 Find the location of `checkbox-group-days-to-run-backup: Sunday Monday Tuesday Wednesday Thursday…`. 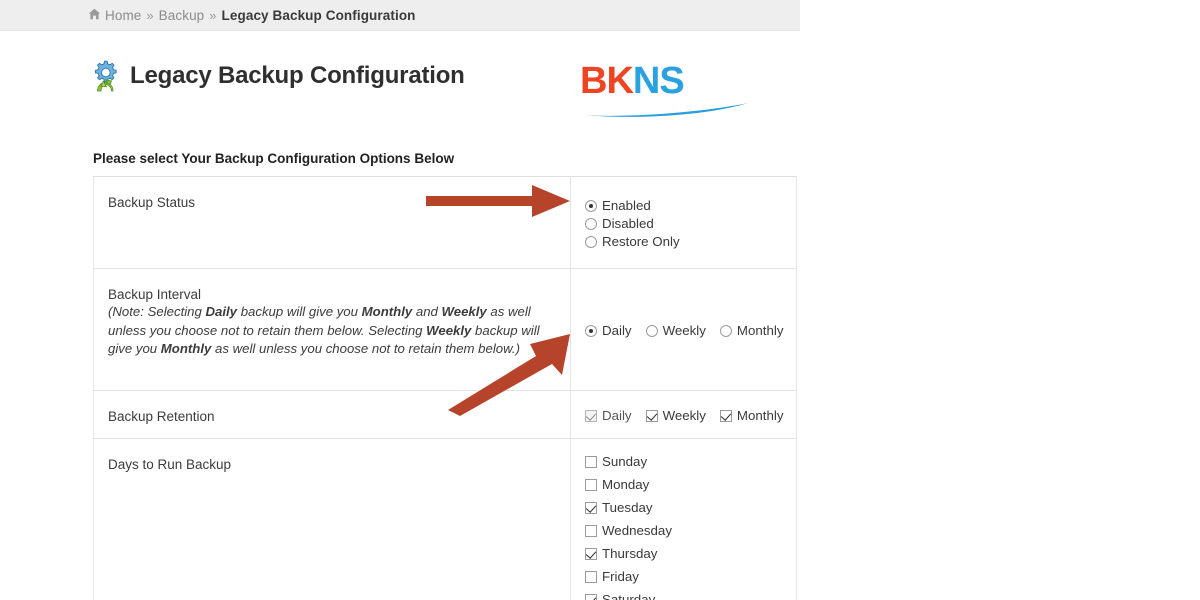

checkbox-group-days-to-run-backup: Sunday Monday Tuesday Wednesday Thursday… is located at coordinates (685, 525).